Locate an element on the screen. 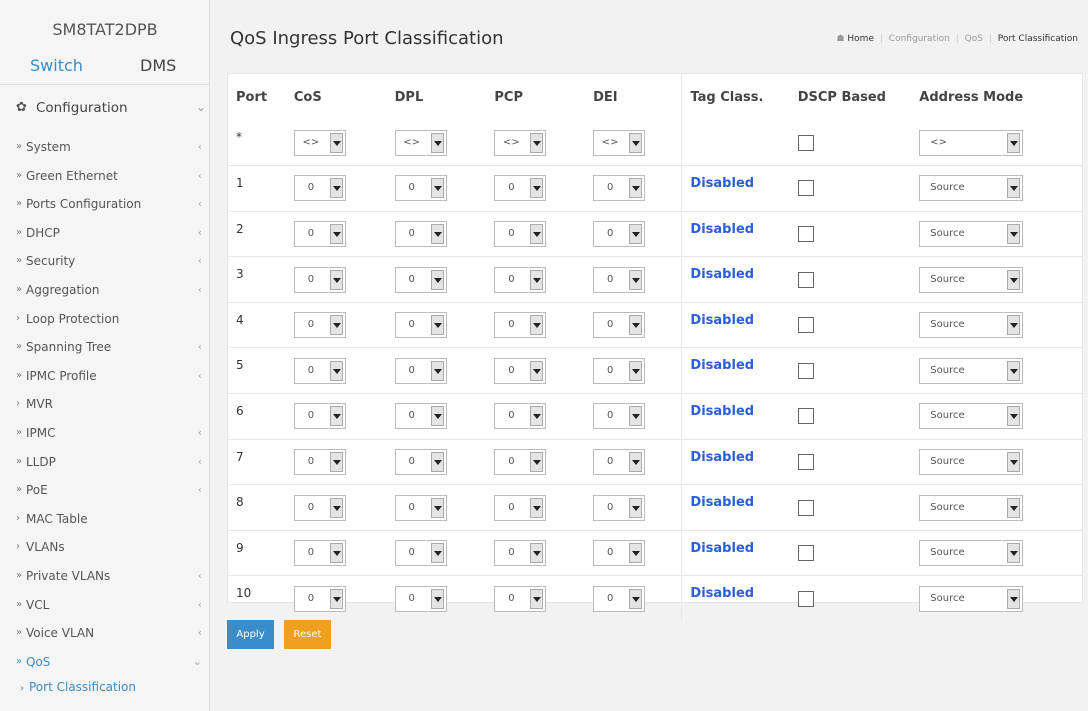 The height and width of the screenshot is (711, 1088). tab-dms: DMS is located at coordinates (158, 65).